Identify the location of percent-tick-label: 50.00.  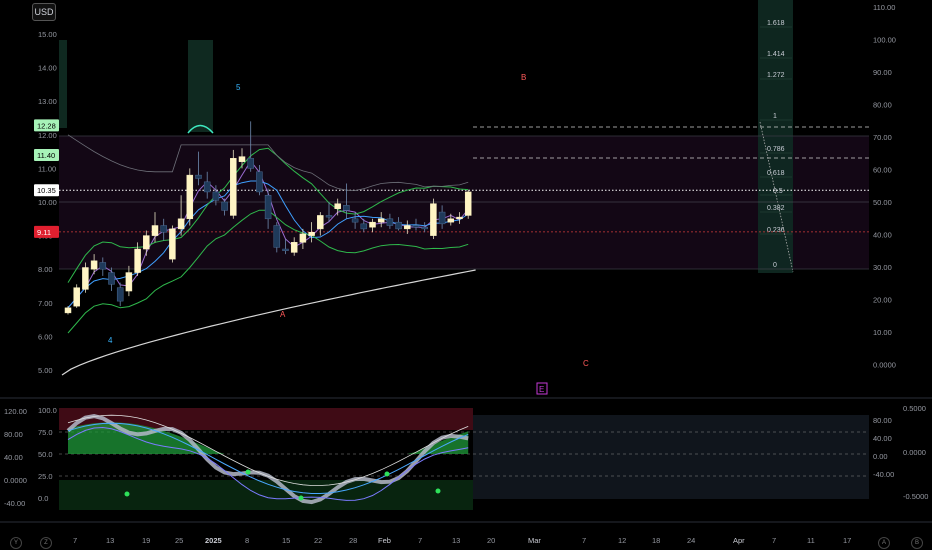
(882, 202).